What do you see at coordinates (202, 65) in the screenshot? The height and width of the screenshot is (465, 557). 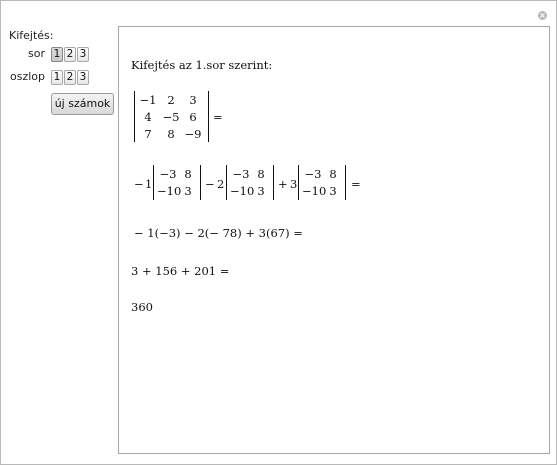 I see `output-heading: Kifejtés az 1.sor szerint:` at bounding box center [202, 65].